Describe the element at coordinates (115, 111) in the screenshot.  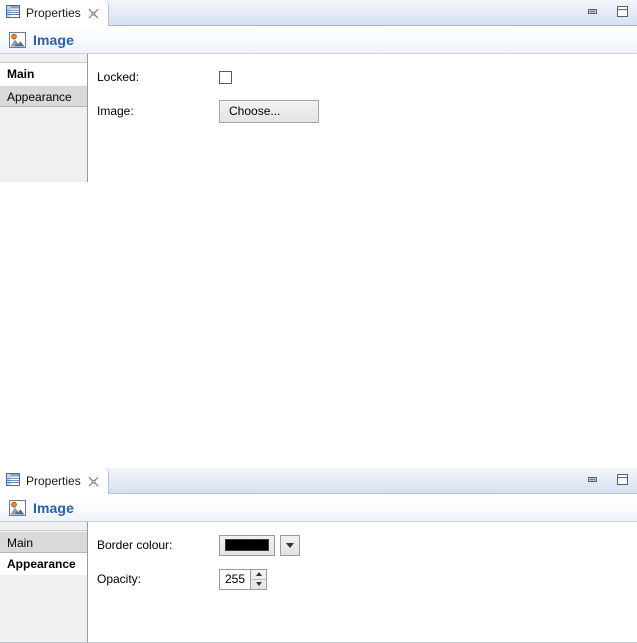
I see `image-label: Image:` at that location.